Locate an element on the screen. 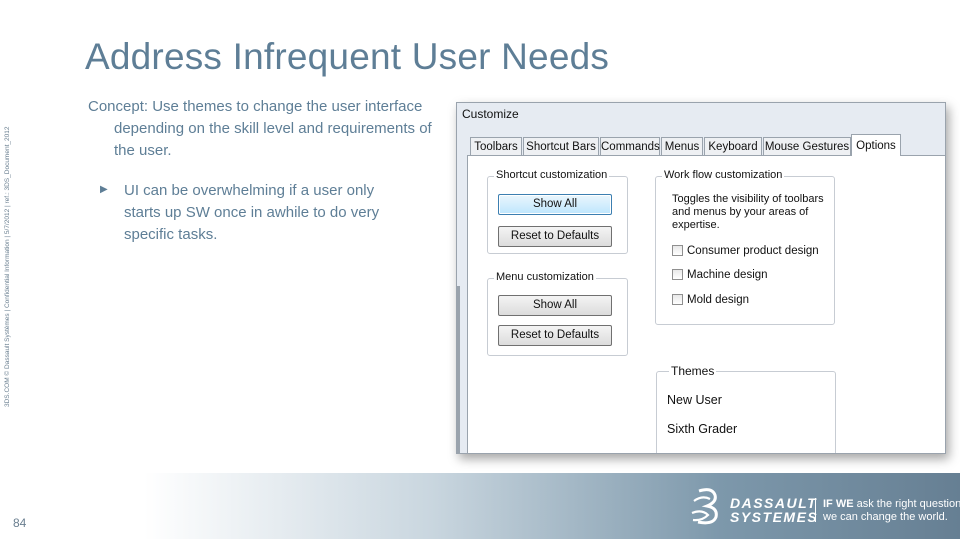 The height and width of the screenshot is (539, 960). tab-toolbars: Toolbars is located at coordinates (496, 146).